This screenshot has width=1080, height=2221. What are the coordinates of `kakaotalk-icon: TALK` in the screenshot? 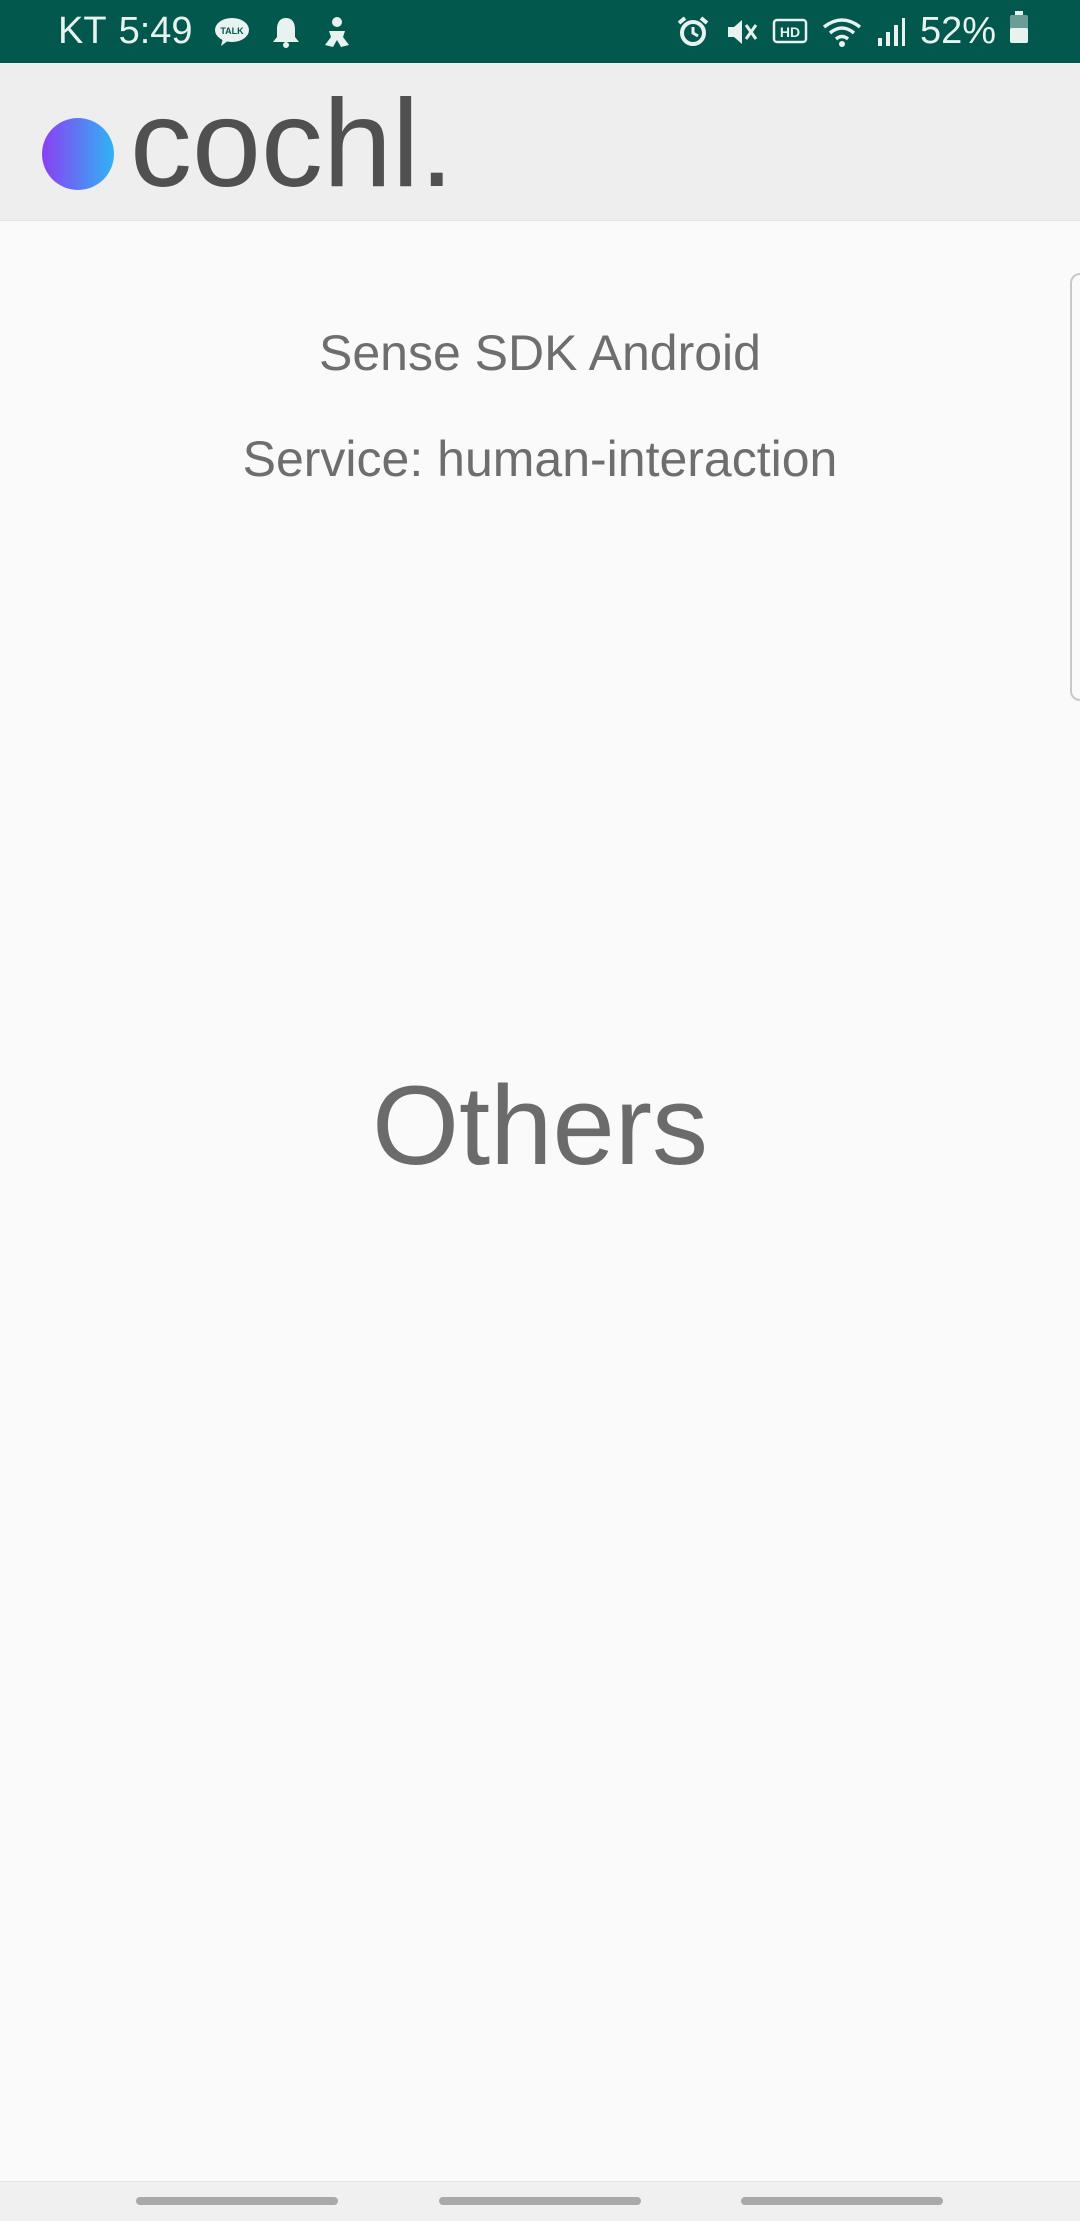 It's located at (232, 32).